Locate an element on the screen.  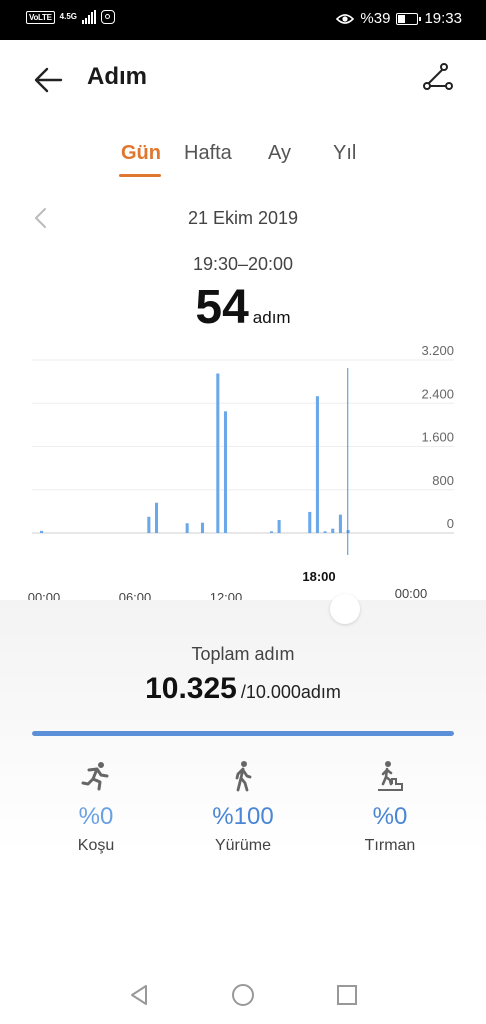
current-date: 21 Ekim 2019 is located at coordinates (243, 218).